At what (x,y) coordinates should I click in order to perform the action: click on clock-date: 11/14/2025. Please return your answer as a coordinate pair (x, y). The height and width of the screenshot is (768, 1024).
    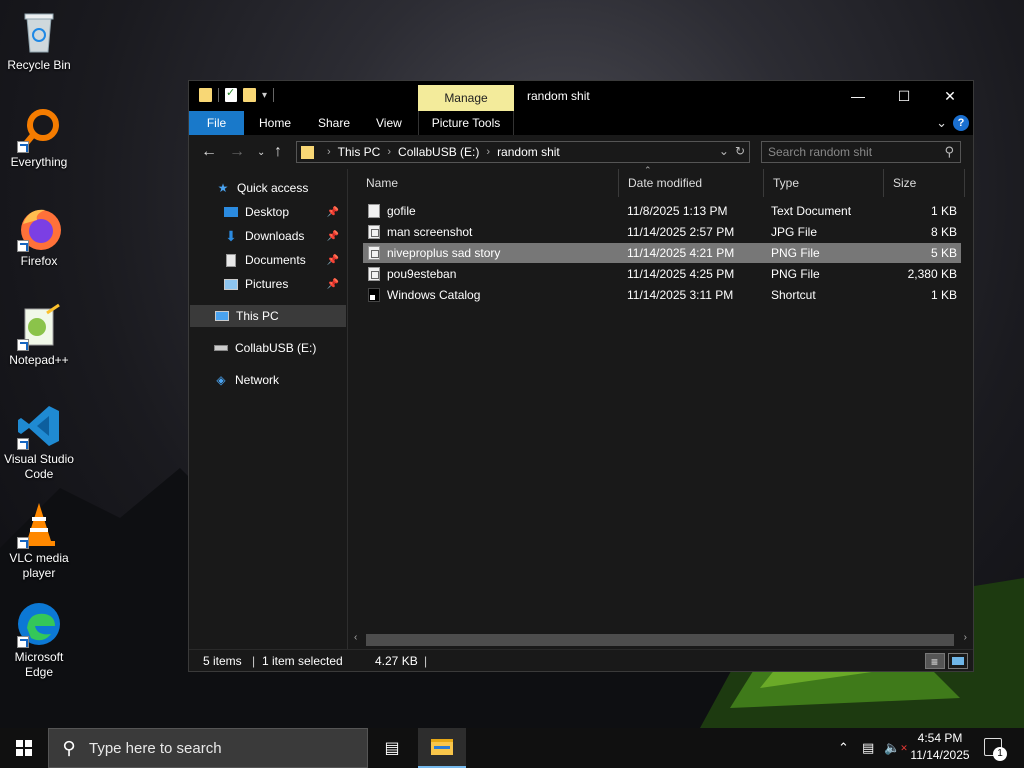
    Looking at the image, I should click on (940, 755).